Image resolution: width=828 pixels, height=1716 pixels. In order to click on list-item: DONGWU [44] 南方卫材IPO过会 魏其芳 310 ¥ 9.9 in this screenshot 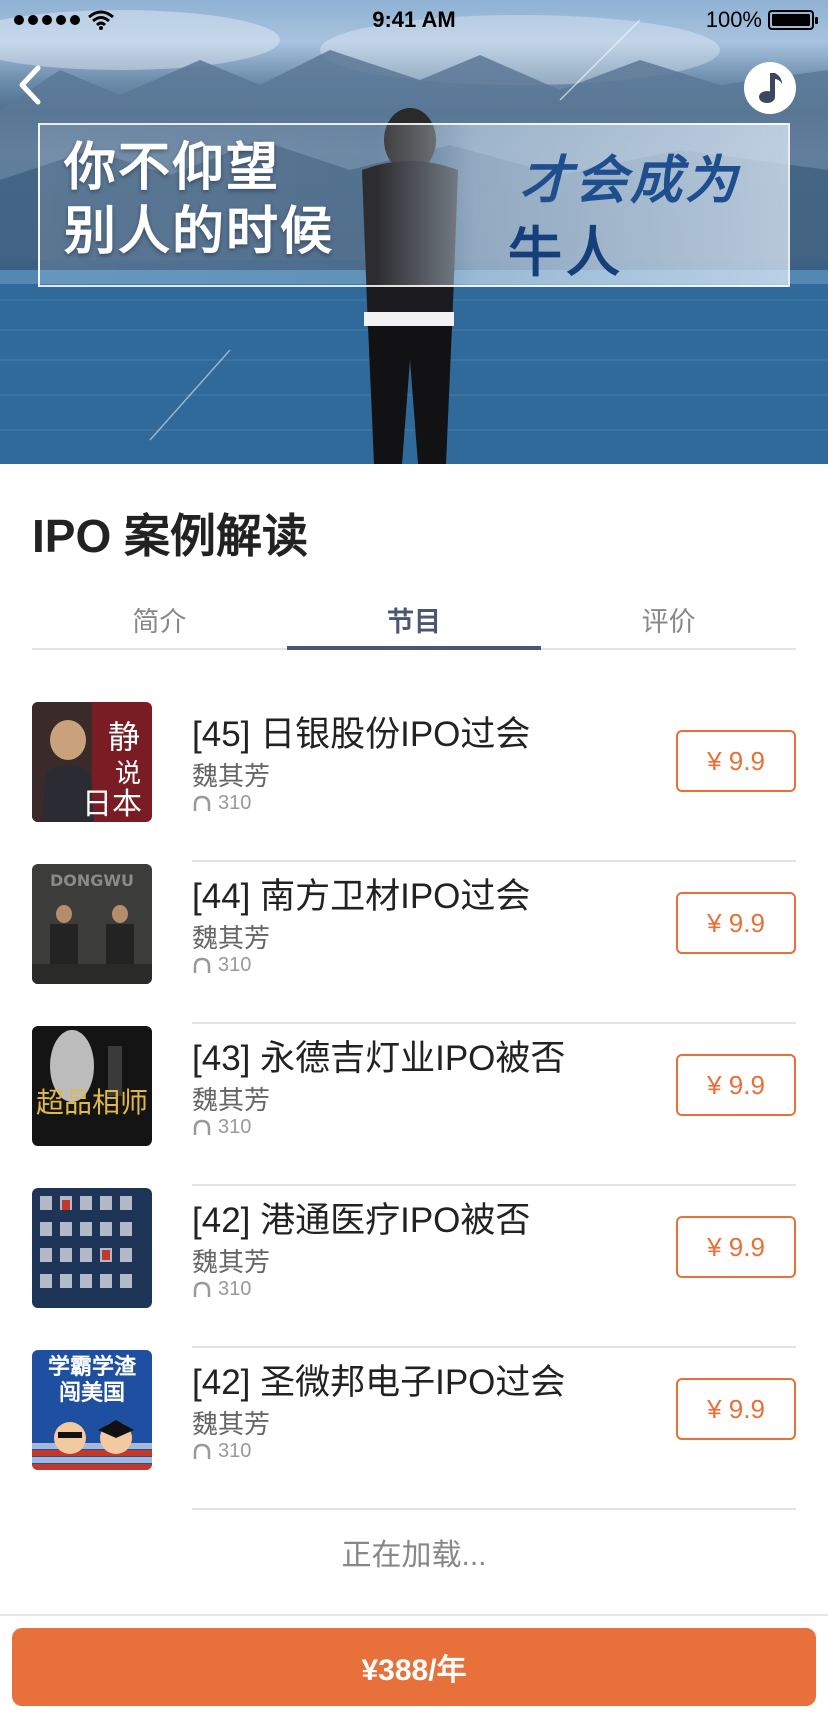, I will do `click(414, 943)`.